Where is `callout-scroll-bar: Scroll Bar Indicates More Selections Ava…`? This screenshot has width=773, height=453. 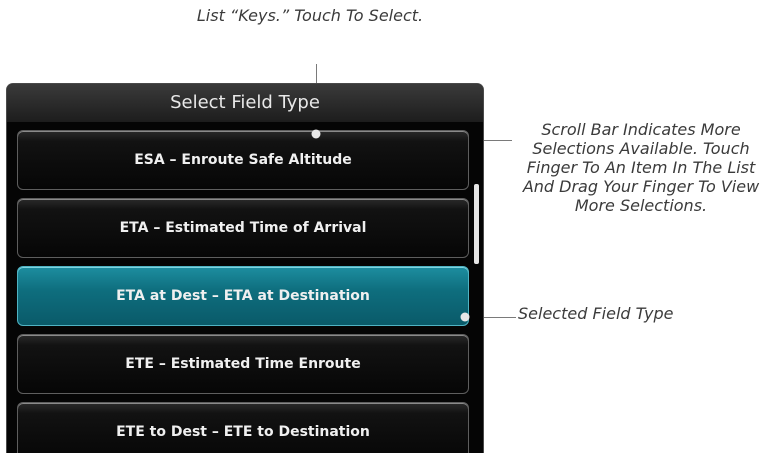 callout-scroll-bar: Scroll Bar Indicates More Selections Ava… is located at coordinates (641, 167).